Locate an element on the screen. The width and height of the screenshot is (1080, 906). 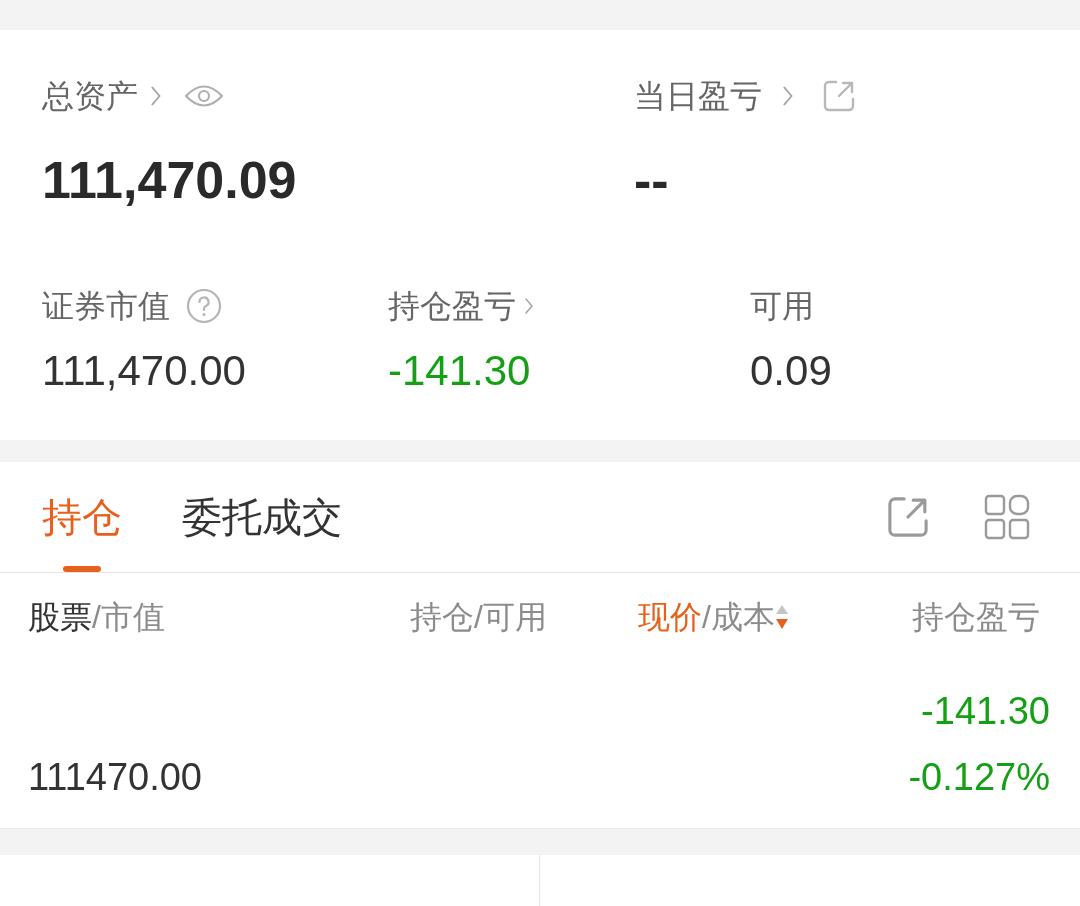
stat-value: -141.30 is located at coordinates (459, 371).